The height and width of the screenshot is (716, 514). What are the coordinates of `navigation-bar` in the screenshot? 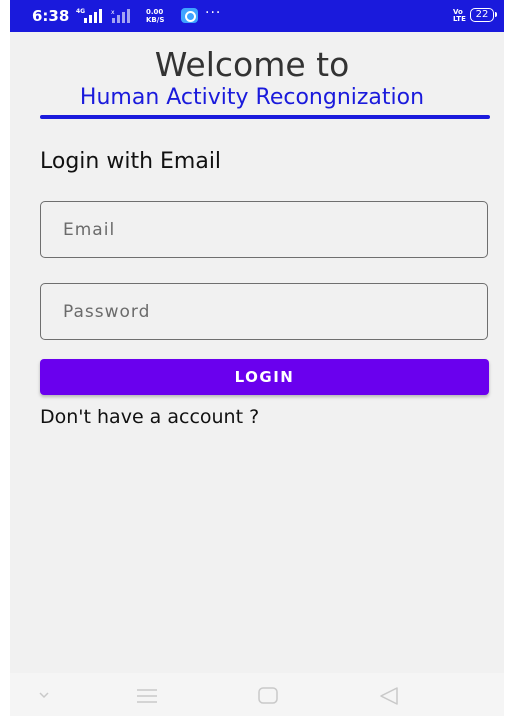 It's located at (257, 694).